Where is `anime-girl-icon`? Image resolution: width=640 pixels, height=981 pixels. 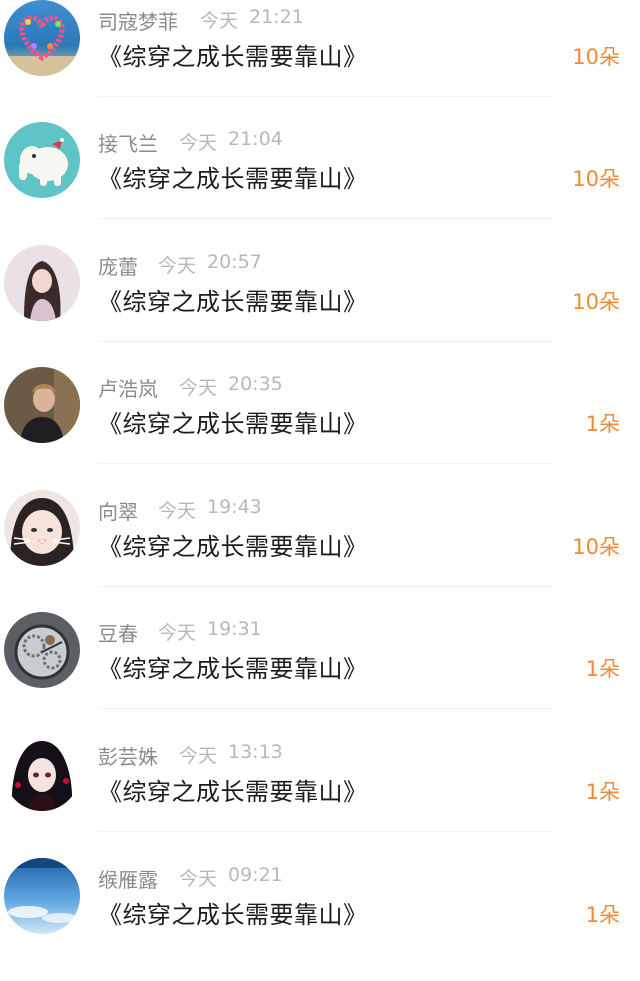 anime-girl-icon is located at coordinates (42, 773).